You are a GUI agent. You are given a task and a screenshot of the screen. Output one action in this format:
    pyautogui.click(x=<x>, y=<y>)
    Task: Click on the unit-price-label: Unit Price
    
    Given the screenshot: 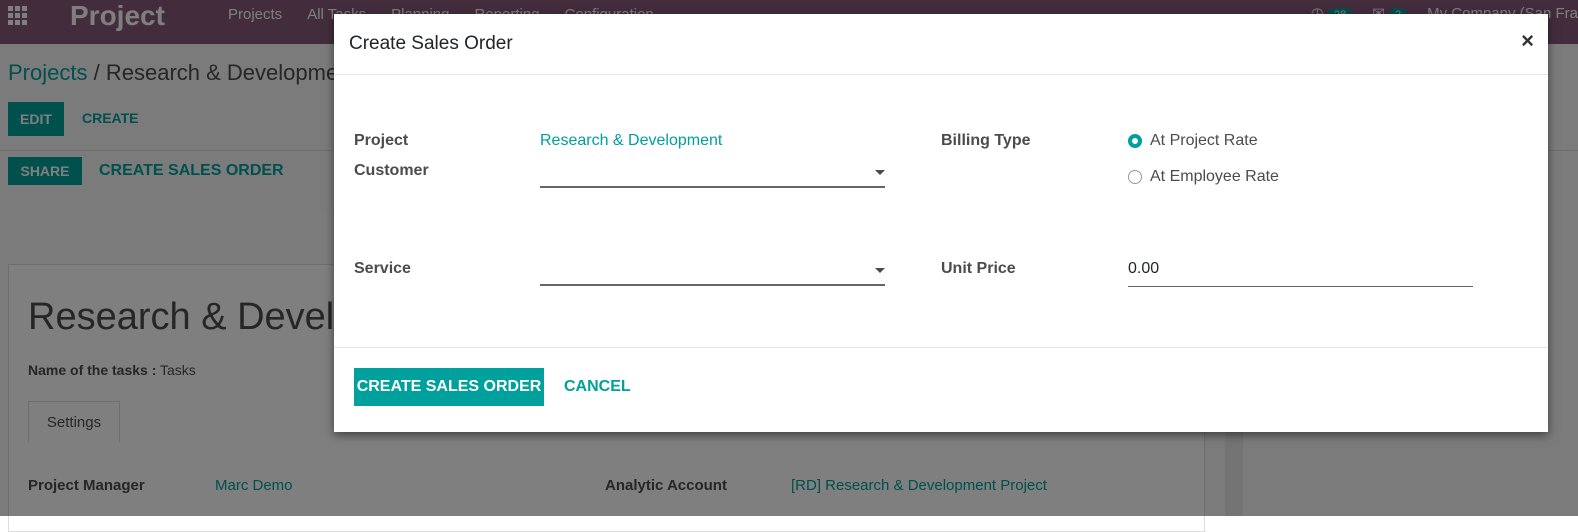 What is the action you would take?
    pyautogui.click(x=978, y=268)
    